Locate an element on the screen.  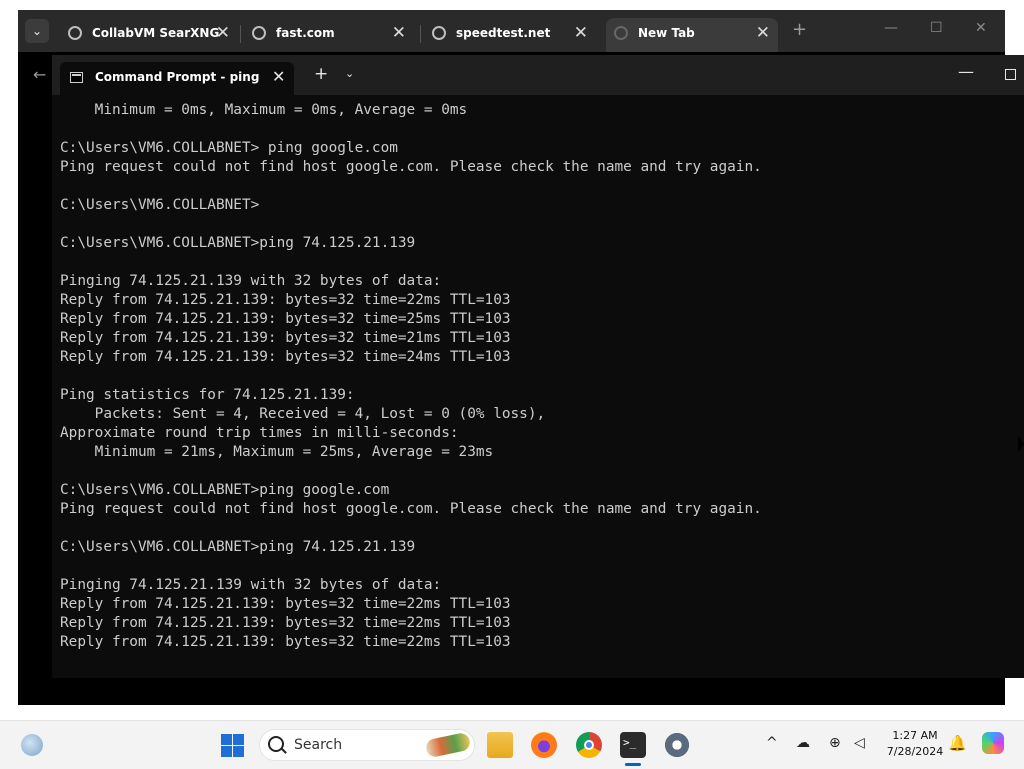
browser-tab-label: fast.com is located at coordinates (305, 33).